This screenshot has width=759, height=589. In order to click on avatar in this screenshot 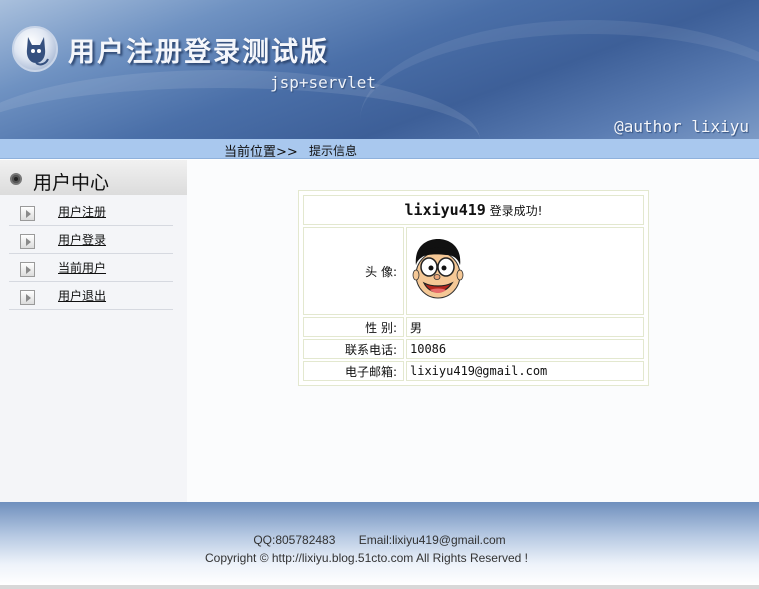, I will do `click(438, 268)`.